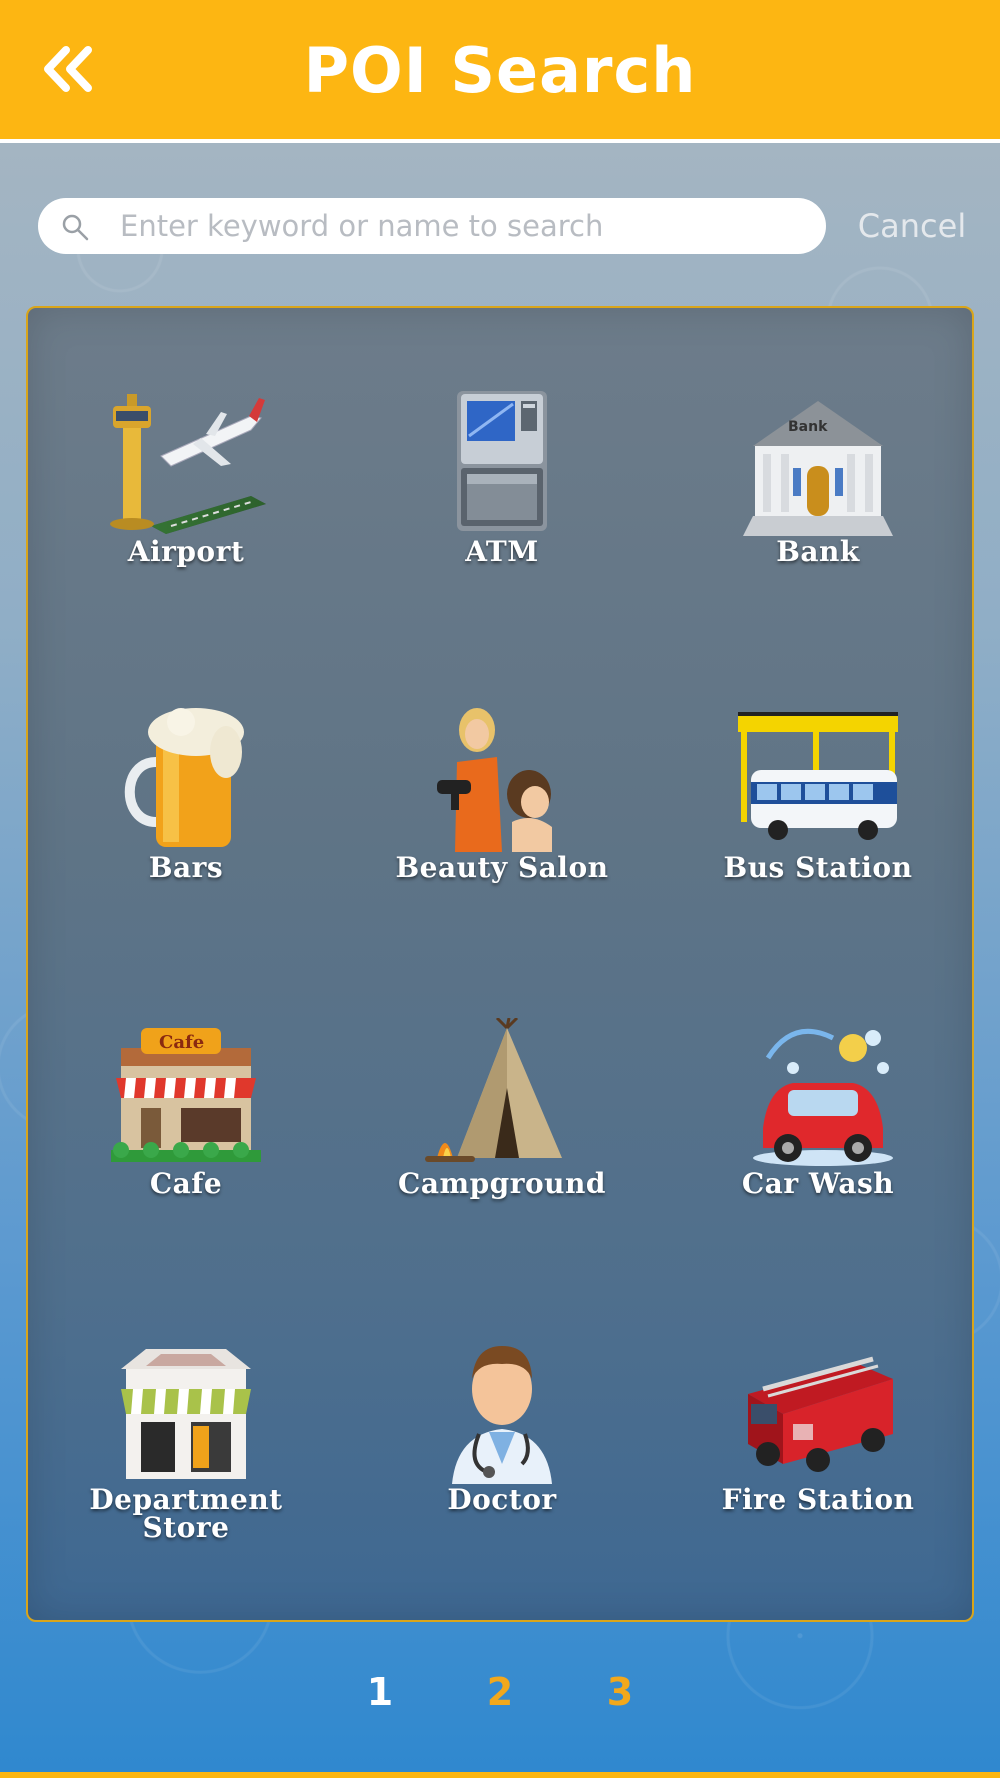  What do you see at coordinates (818, 551) in the screenshot?
I see `category-label: Bank` at bounding box center [818, 551].